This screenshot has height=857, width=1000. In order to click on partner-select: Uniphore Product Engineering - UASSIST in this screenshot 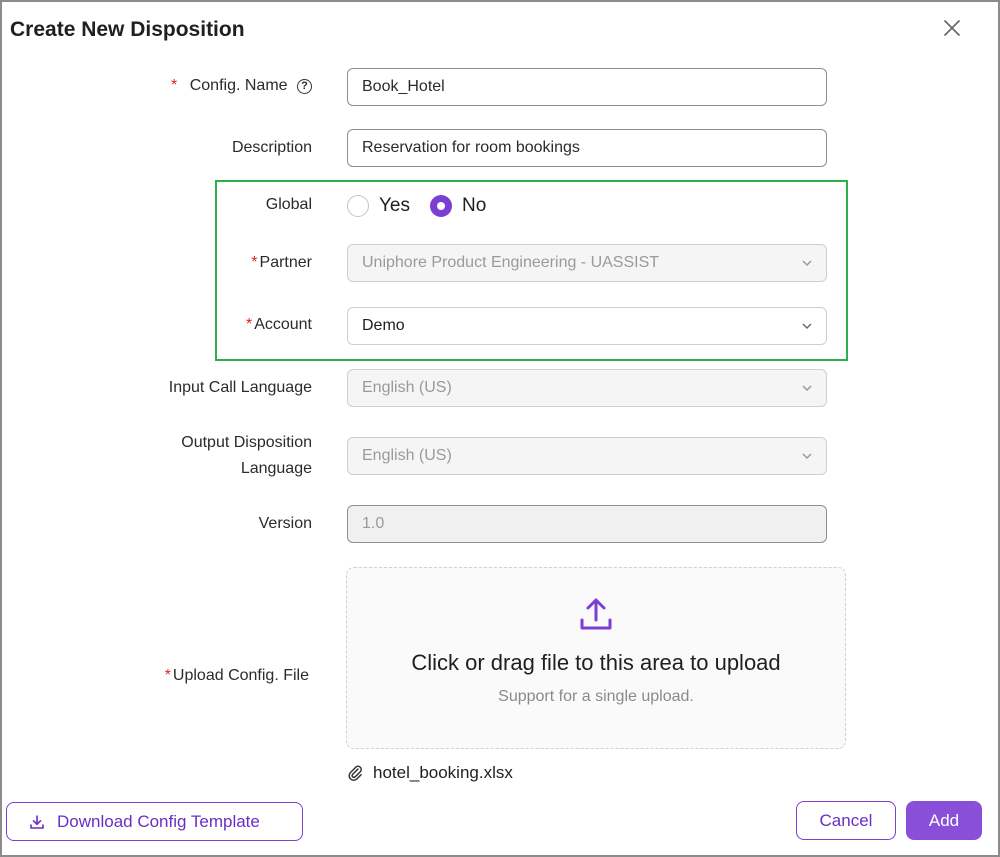, I will do `click(587, 263)`.